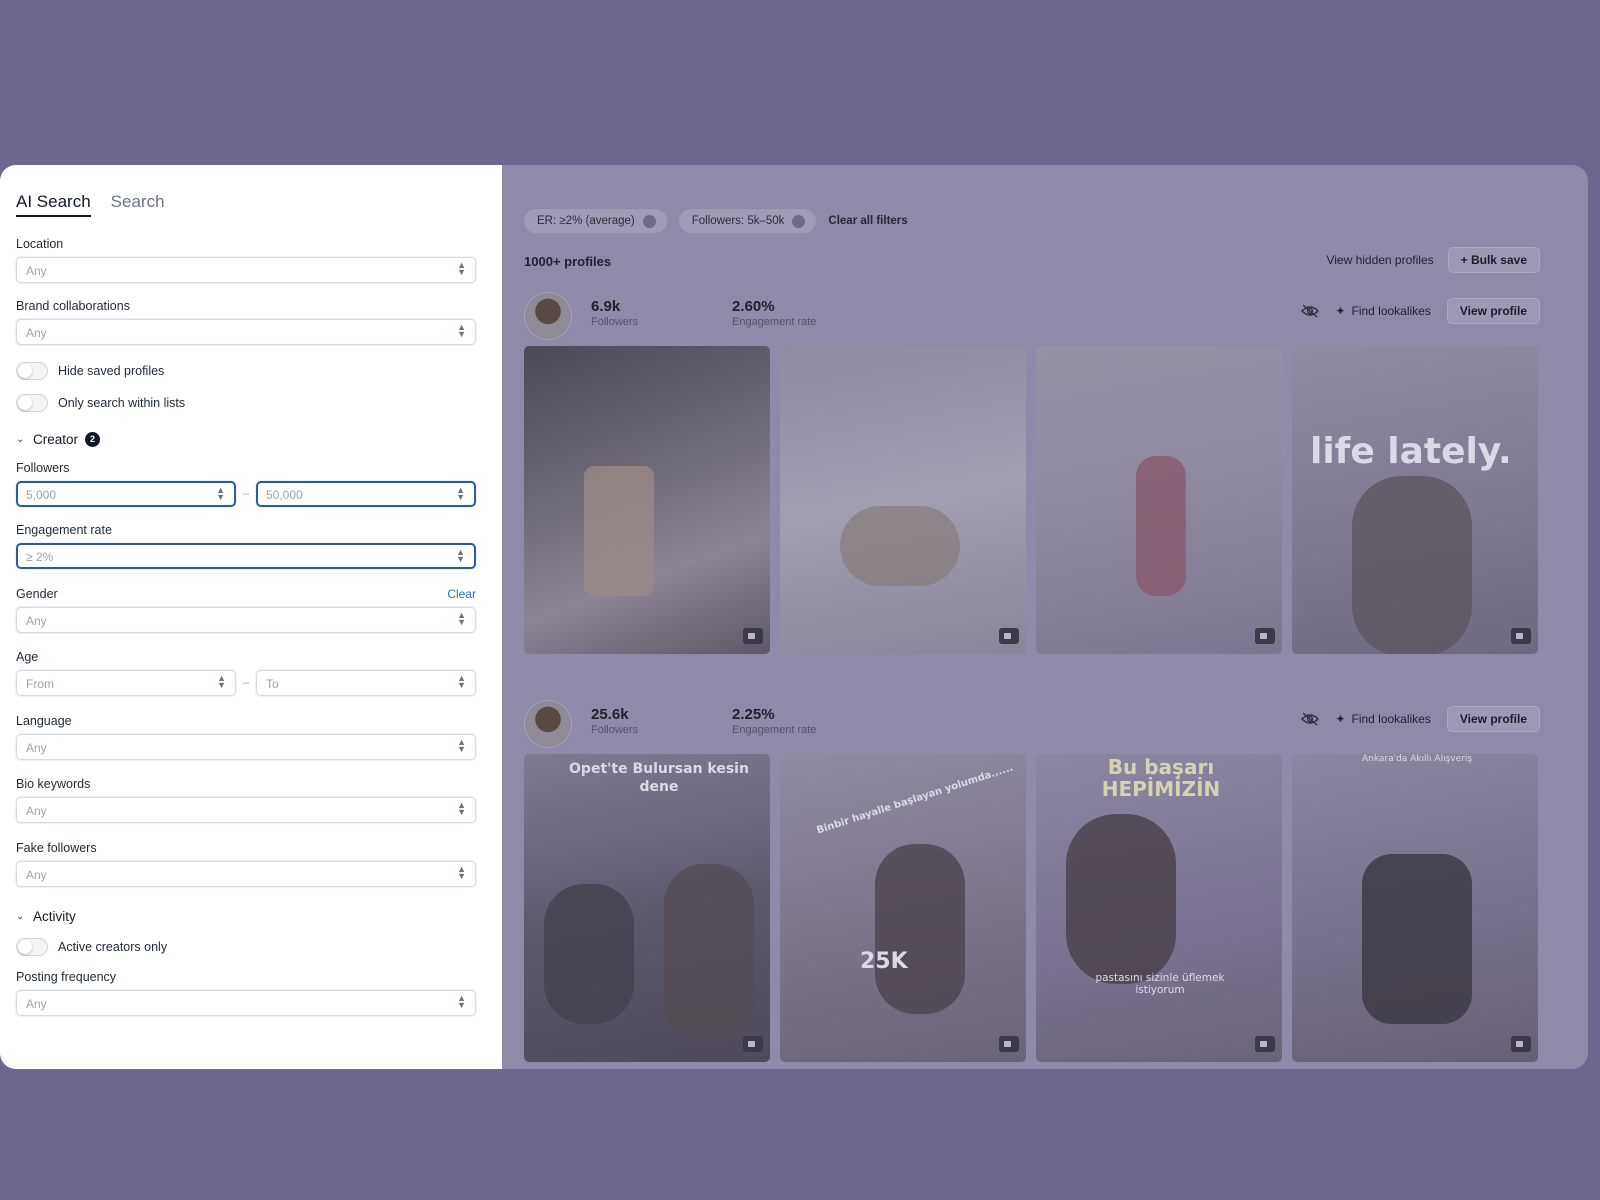  What do you see at coordinates (246, 683) in the screenshot?
I see `range-dash: –` at bounding box center [246, 683].